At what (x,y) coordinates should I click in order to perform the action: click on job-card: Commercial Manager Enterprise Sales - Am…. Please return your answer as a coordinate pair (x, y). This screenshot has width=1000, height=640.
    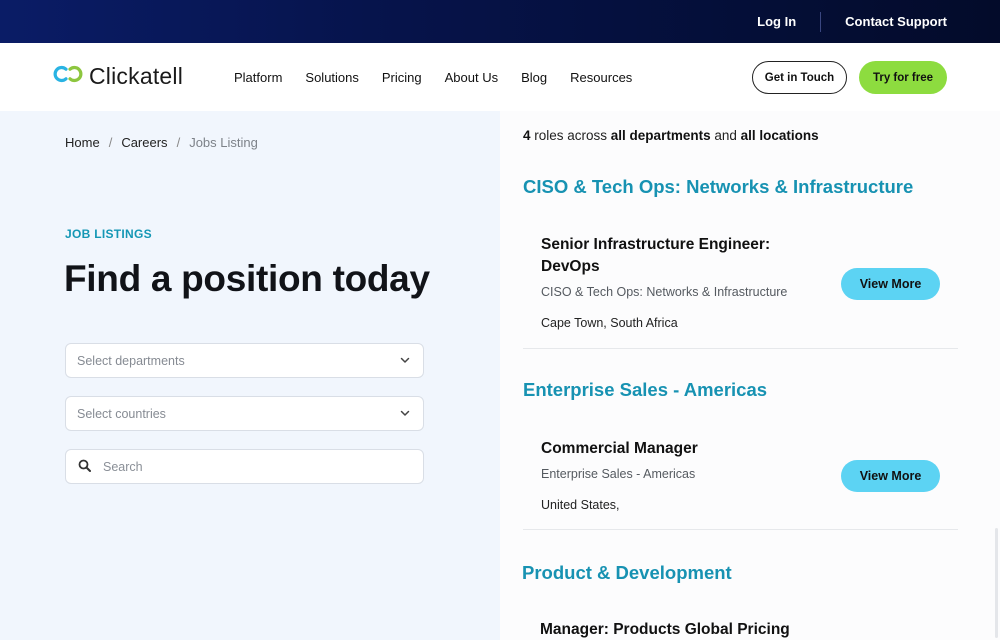
    Looking at the image, I should click on (740, 478).